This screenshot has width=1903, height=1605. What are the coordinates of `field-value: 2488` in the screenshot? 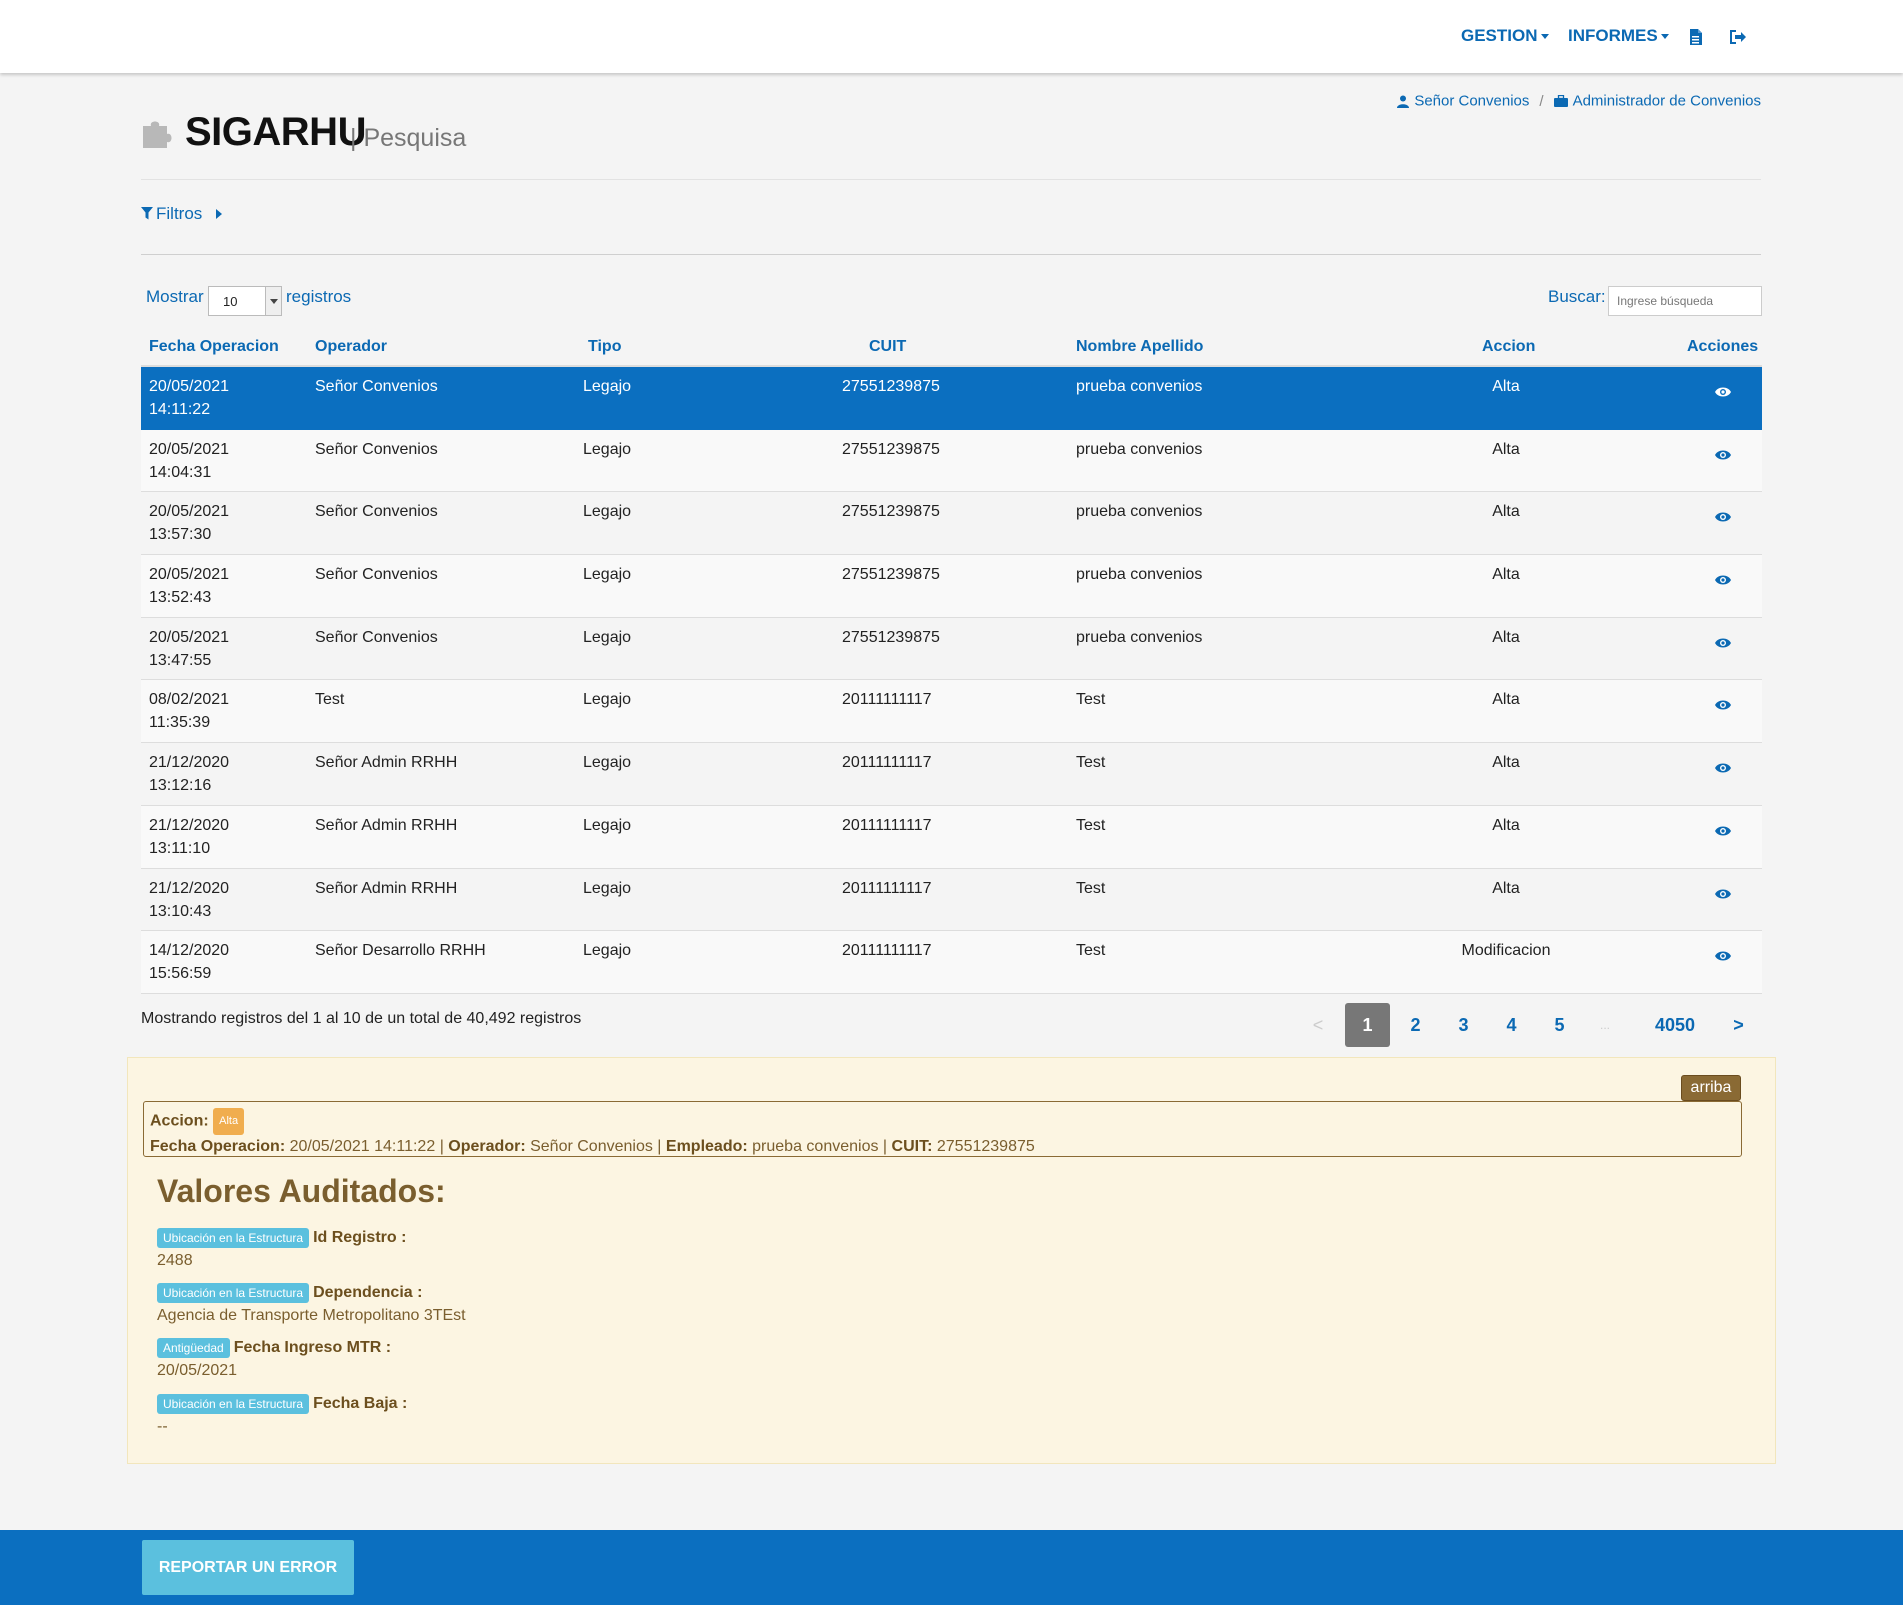 It's located at (175, 1260).